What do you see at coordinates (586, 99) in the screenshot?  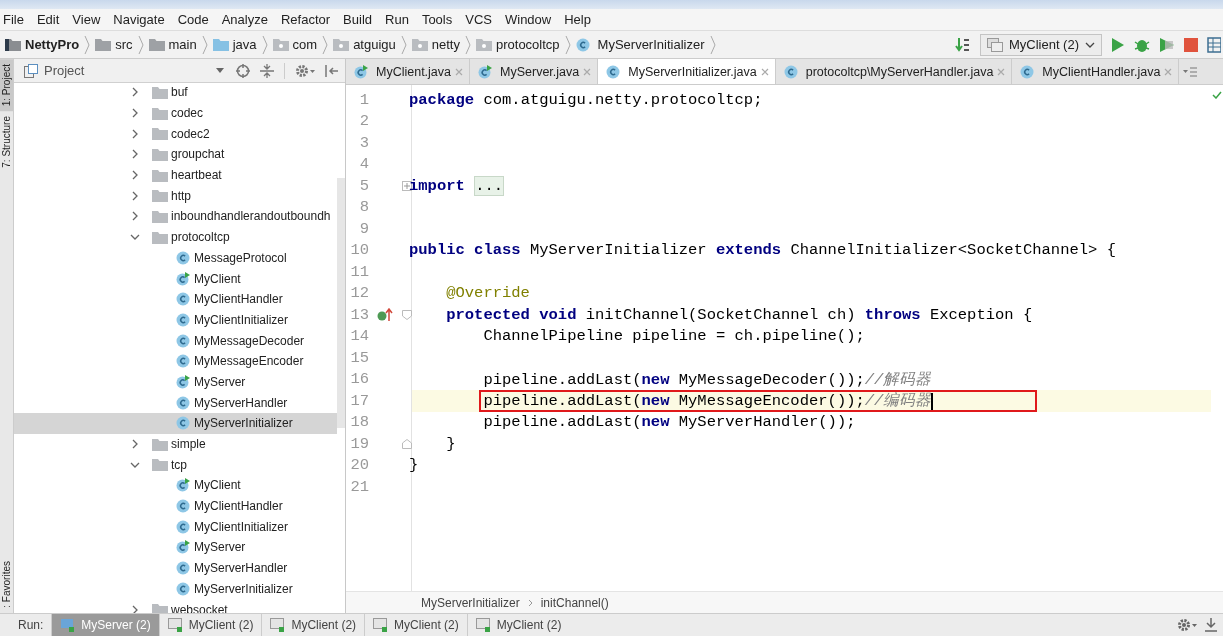 I see `code-line: package com.atguigu.netty.protocoltcp;` at bounding box center [586, 99].